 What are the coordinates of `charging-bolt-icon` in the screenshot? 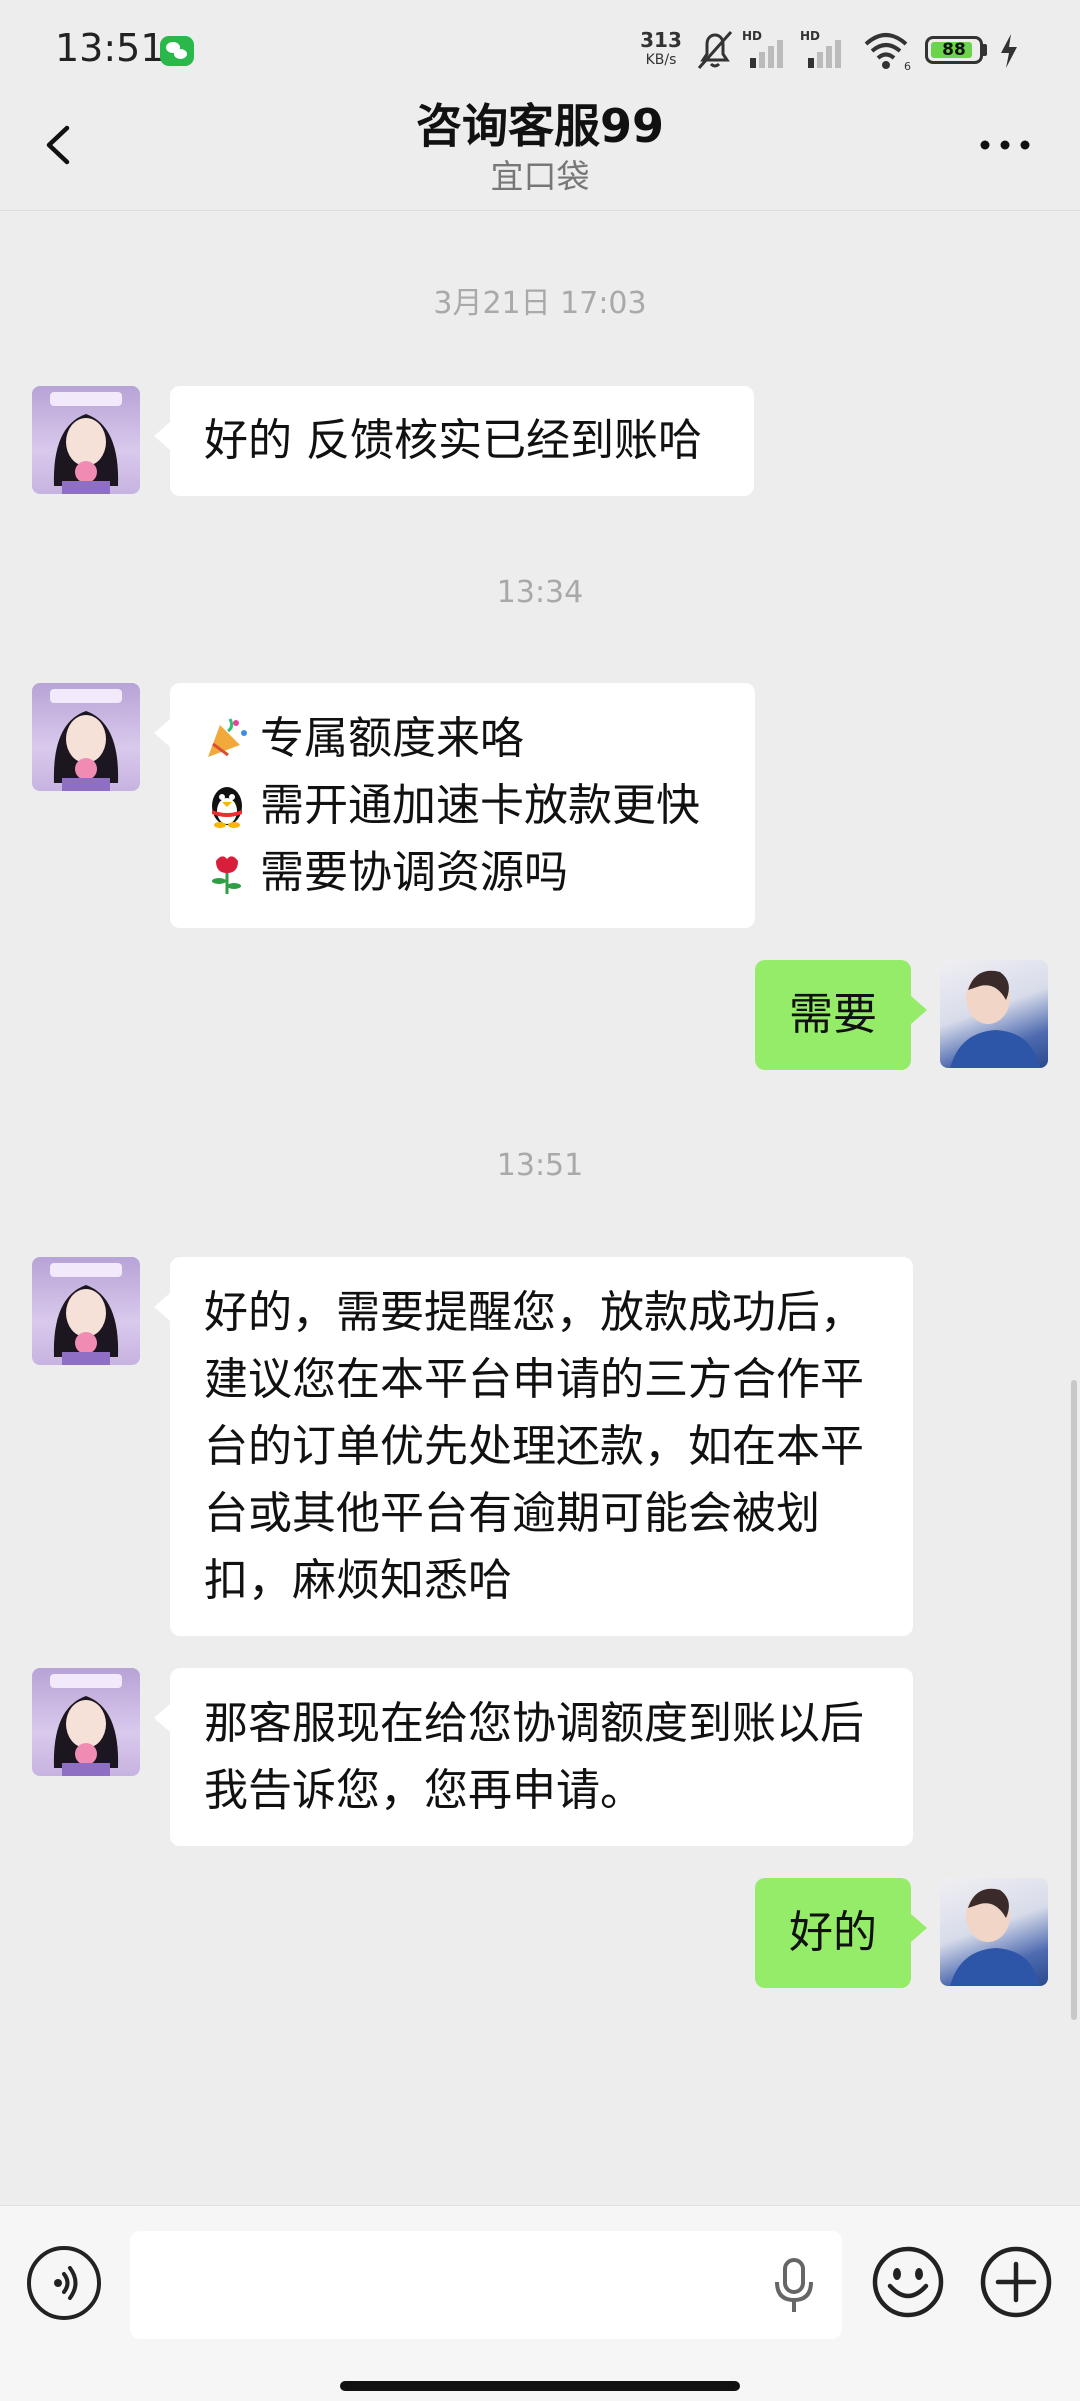 It's located at (1009, 51).